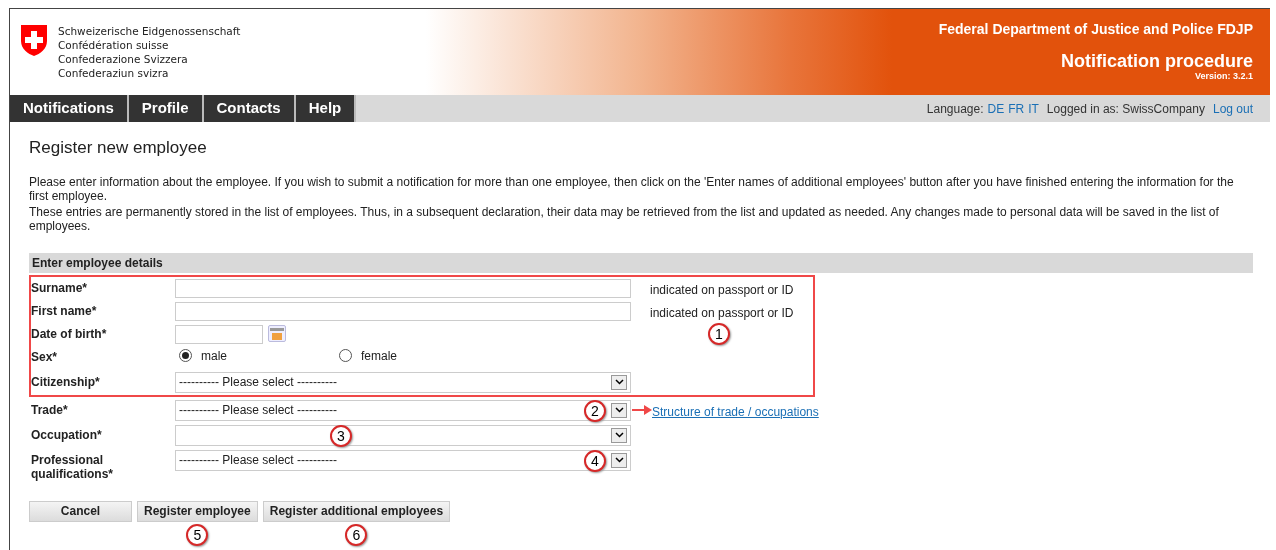 This screenshot has width=1276, height=550. What do you see at coordinates (996, 108) in the screenshot?
I see `language-link: DE` at bounding box center [996, 108].